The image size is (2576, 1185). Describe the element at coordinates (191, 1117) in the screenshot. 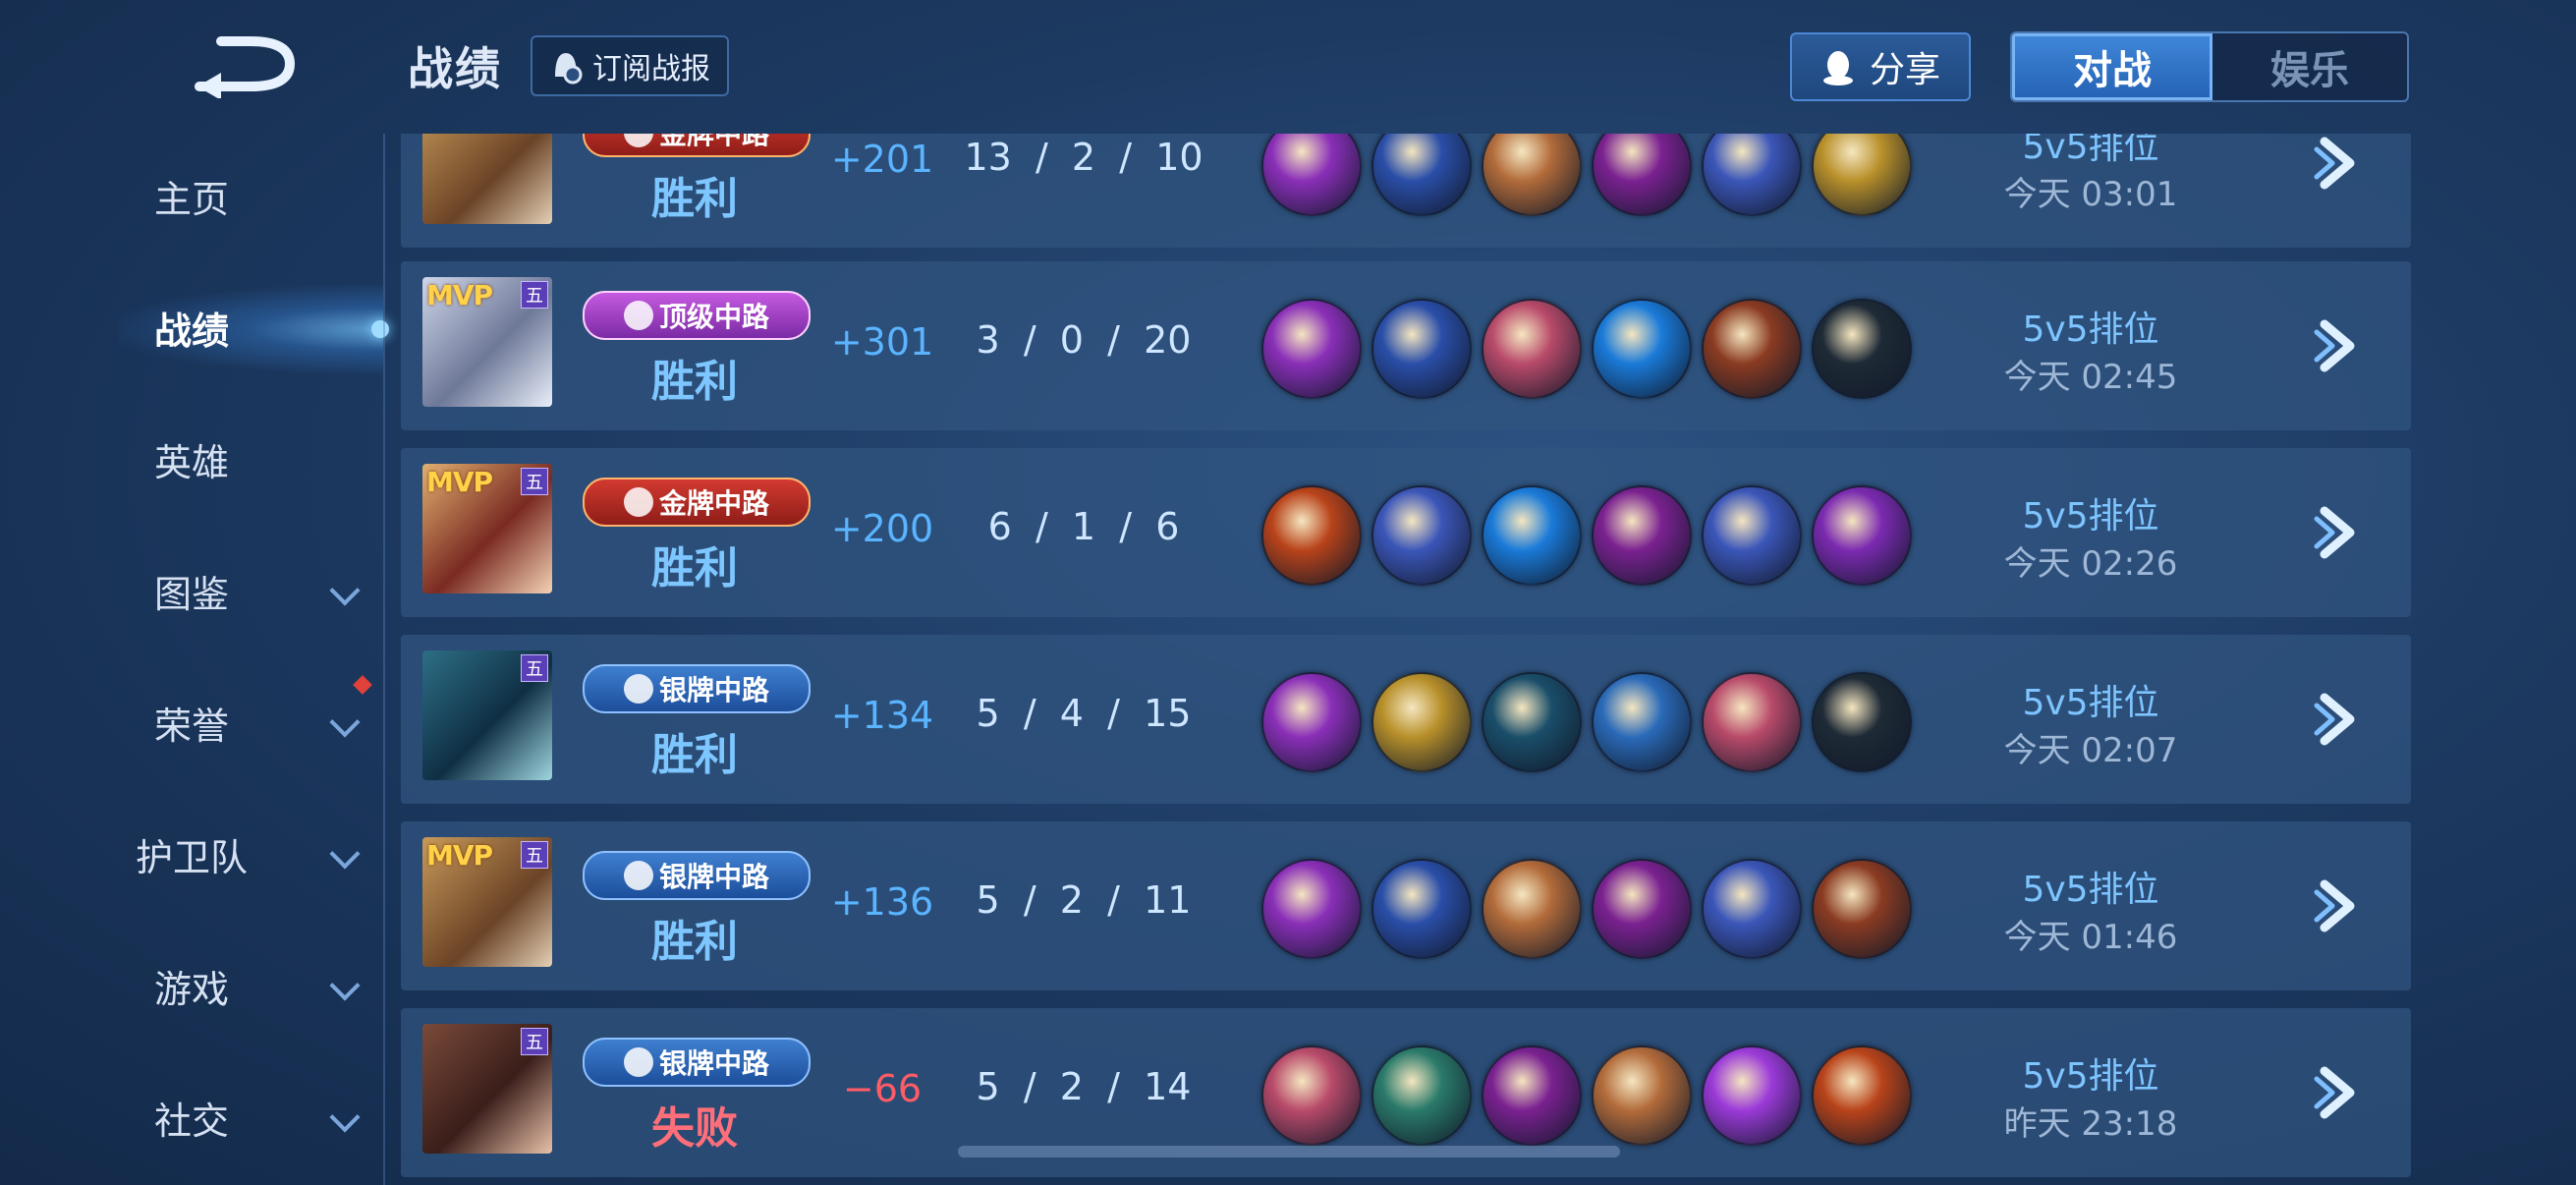

I see `sidebar-item-social: 社交` at that location.